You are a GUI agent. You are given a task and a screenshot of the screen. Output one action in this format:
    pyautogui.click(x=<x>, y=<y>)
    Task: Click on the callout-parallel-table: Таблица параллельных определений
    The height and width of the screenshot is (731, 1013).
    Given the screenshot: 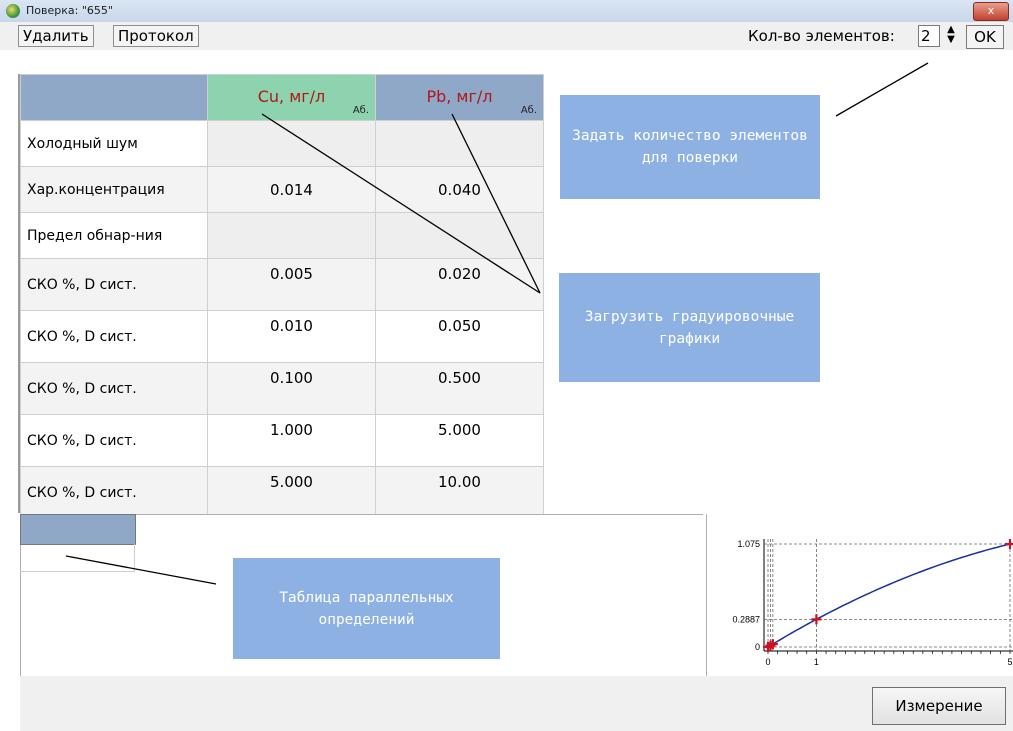 What is the action you would take?
    pyautogui.click(x=366, y=608)
    